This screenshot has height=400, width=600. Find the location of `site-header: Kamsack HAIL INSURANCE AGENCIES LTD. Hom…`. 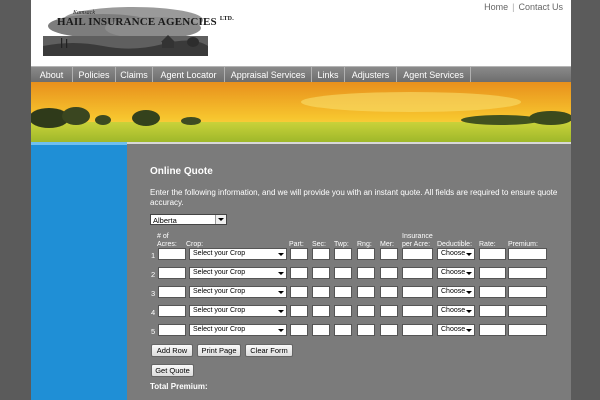

site-header: Kamsack HAIL INSURANCE AGENCIES LTD. Hom… is located at coordinates (301, 33).